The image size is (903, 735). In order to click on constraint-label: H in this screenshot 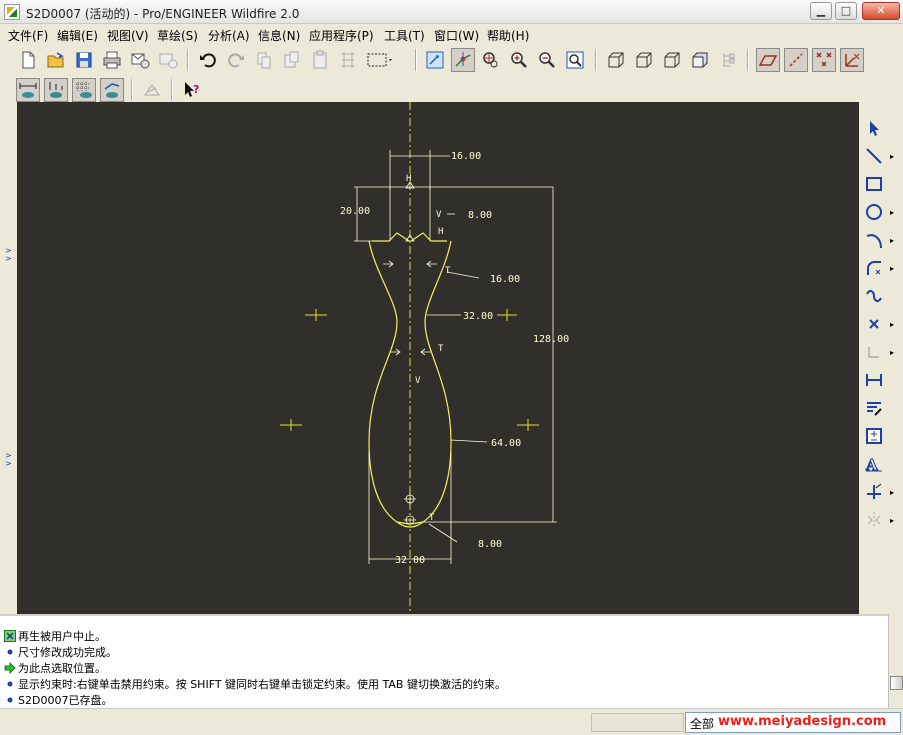, I will do `click(440, 232)`.